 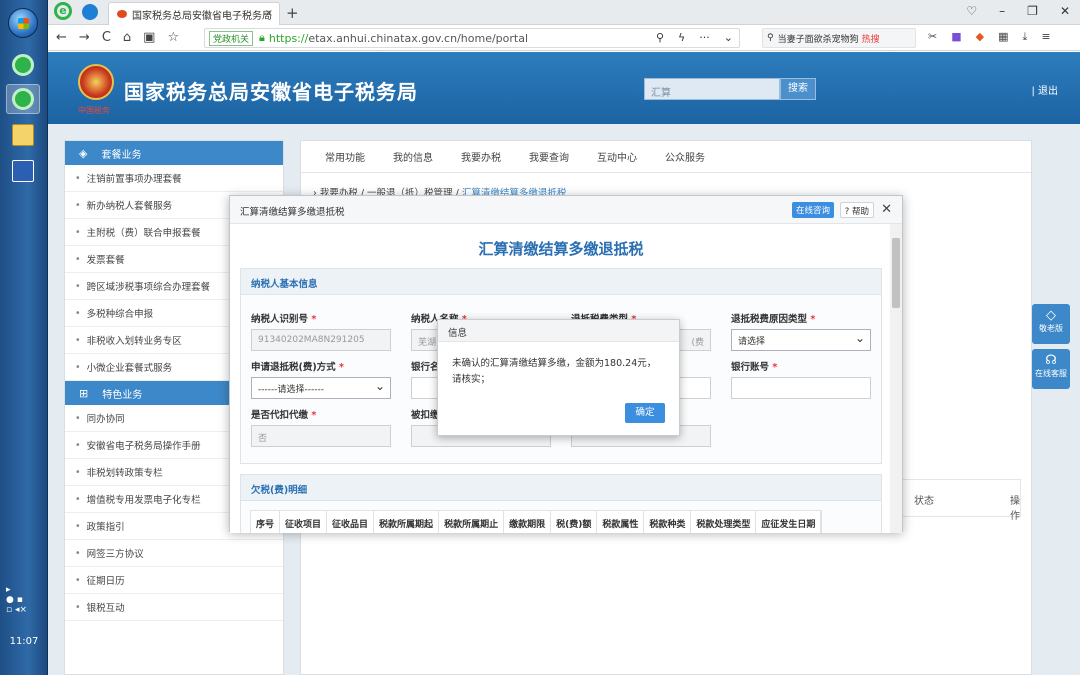 What do you see at coordinates (174, 580) in the screenshot?
I see `sidebar-item: 征期日历` at bounding box center [174, 580].